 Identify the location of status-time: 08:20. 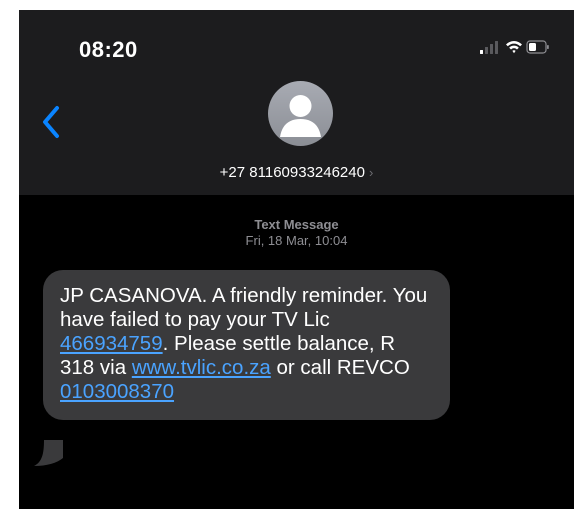
(108, 49).